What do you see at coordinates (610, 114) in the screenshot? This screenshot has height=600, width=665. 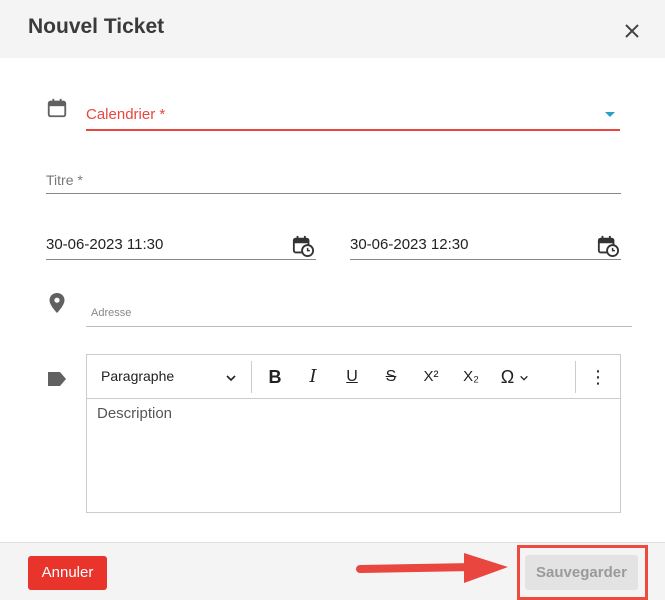 I see `dropdown-caret-icon` at bounding box center [610, 114].